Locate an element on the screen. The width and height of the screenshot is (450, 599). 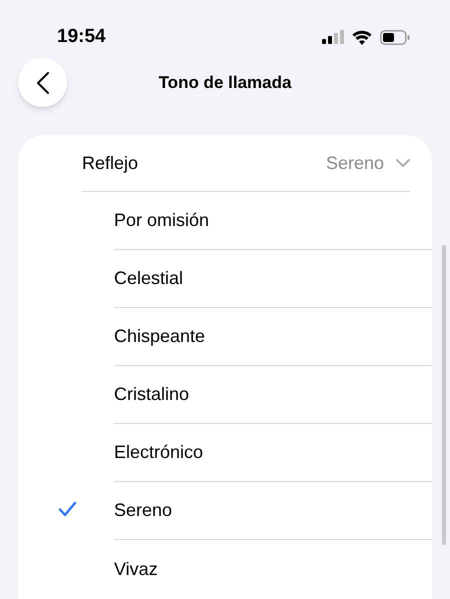
option-label: Por omisión is located at coordinates (162, 220).